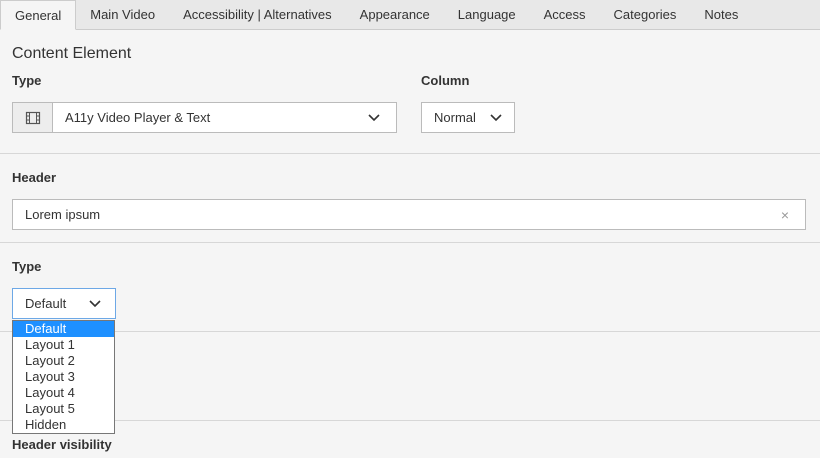  I want to click on tab-accessibility: Accessibility | Alternatives, so click(257, 14).